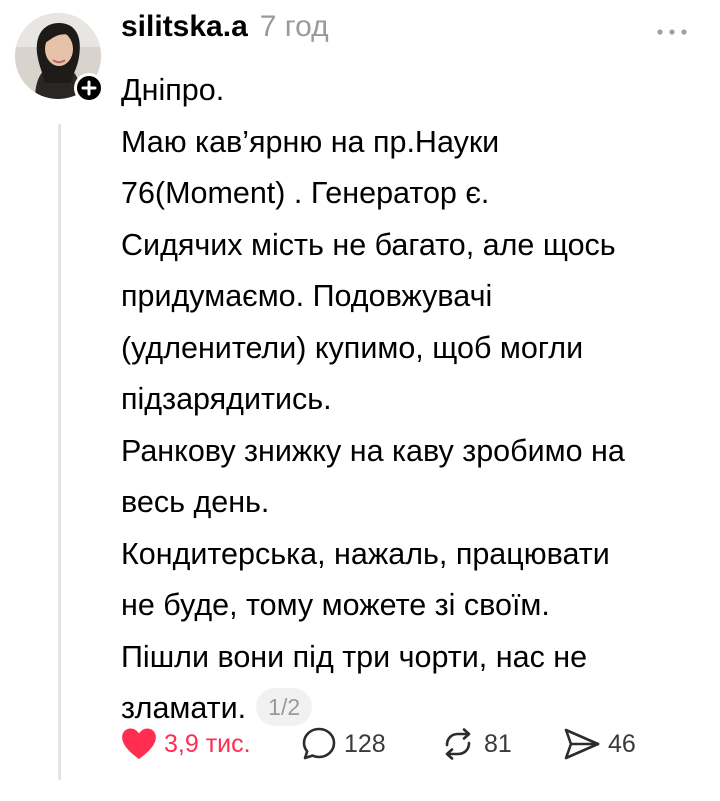  What do you see at coordinates (294, 26) in the screenshot?
I see `post-time: 7 год` at bounding box center [294, 26].